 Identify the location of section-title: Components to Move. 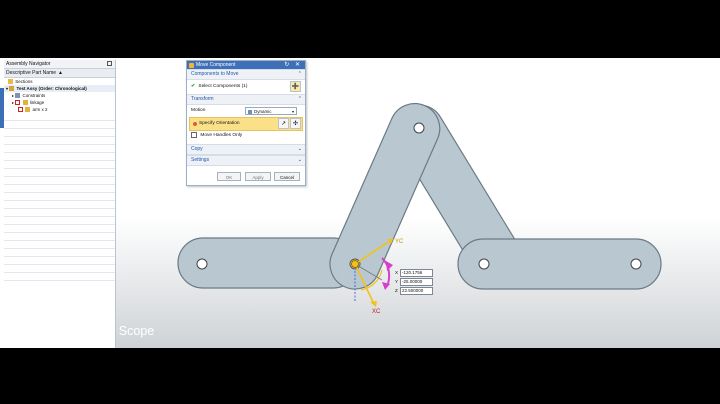
(215, 74).